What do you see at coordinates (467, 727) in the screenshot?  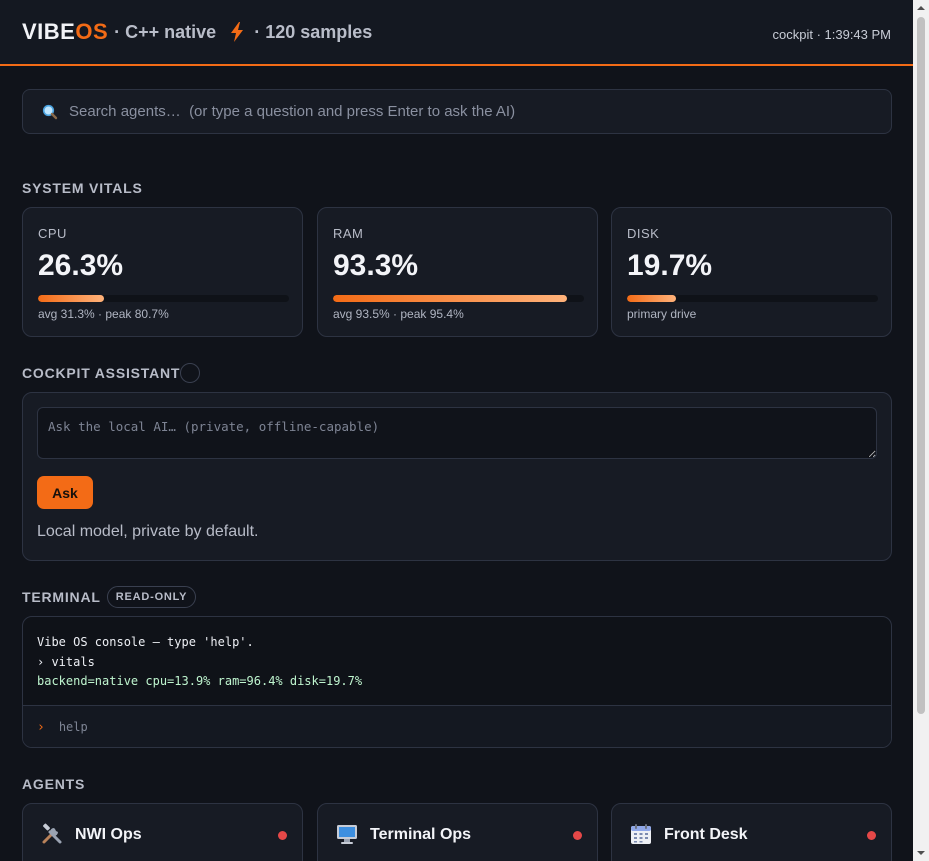 I see `terminal-input` at bounding box center [467, 727].